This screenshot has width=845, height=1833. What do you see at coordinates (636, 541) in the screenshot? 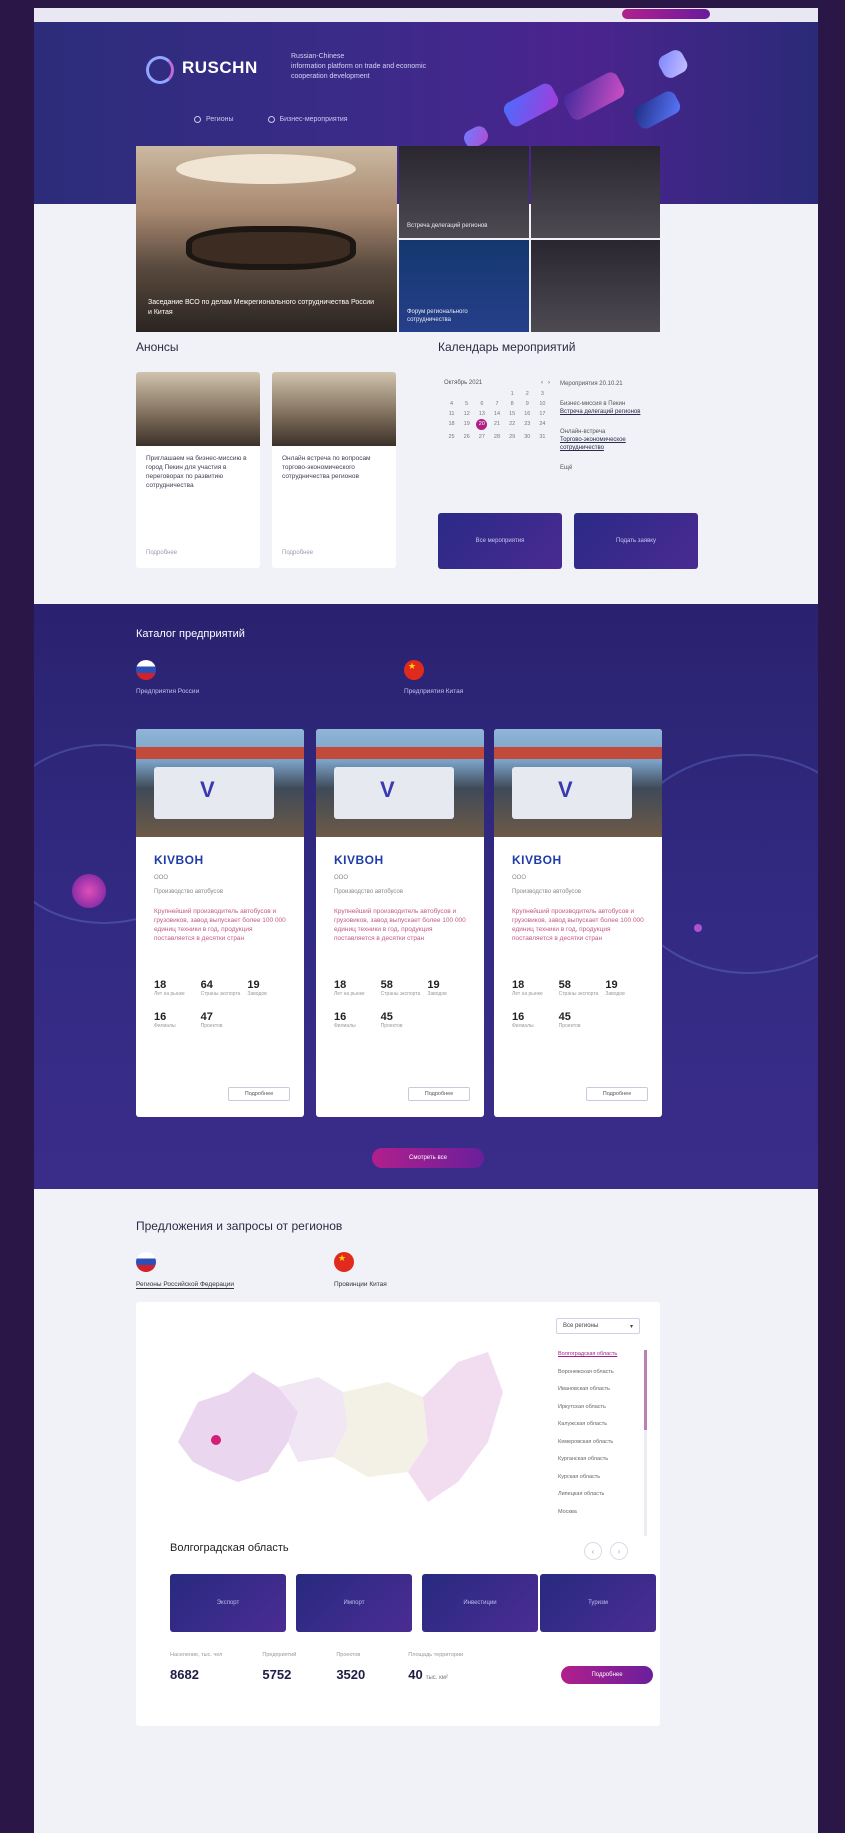
I see `submit-request-button: Подать заявку` at bounding box center [636, 541].